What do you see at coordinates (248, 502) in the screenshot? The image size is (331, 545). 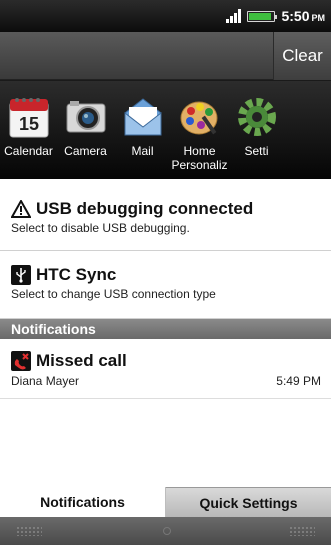 I see `tab-quick-settings: Quick Settings` at bounding box center [248, 502].